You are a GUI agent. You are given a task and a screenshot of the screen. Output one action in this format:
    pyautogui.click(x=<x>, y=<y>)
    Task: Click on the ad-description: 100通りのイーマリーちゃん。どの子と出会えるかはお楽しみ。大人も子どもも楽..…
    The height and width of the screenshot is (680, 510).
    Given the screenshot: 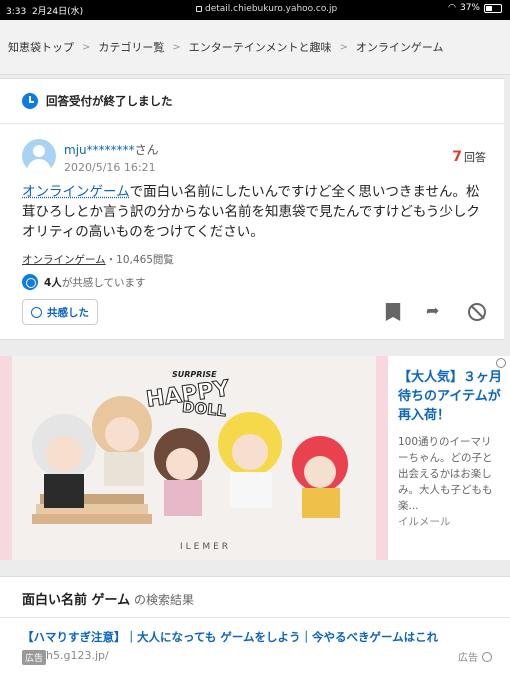 What is the action you would take?
    pyautogui.click(x=445, y=474)
    